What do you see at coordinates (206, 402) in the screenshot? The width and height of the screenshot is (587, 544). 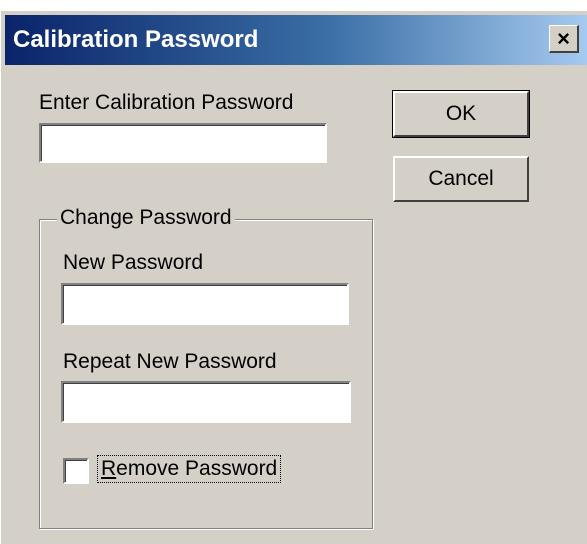 I see `repeat-password-input` at bounding box center [206, 402].